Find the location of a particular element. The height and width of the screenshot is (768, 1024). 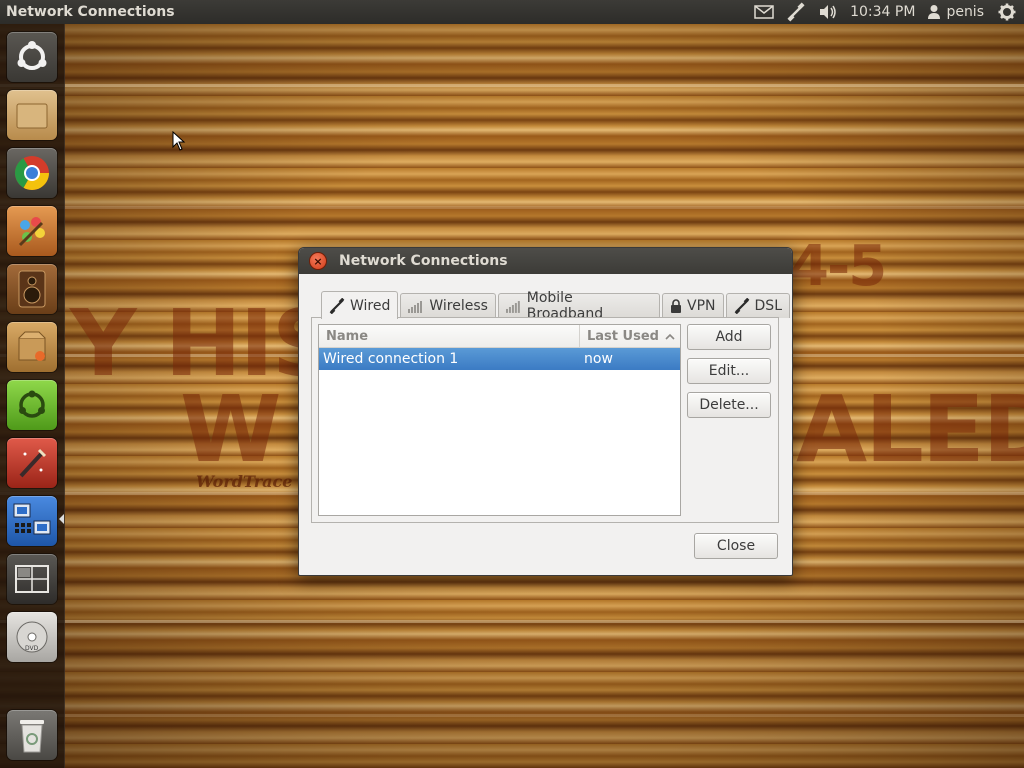

connection-type-tabs: Wired Wireless Mobile Broadband VPN DSL is located at coordinates (556, 306).